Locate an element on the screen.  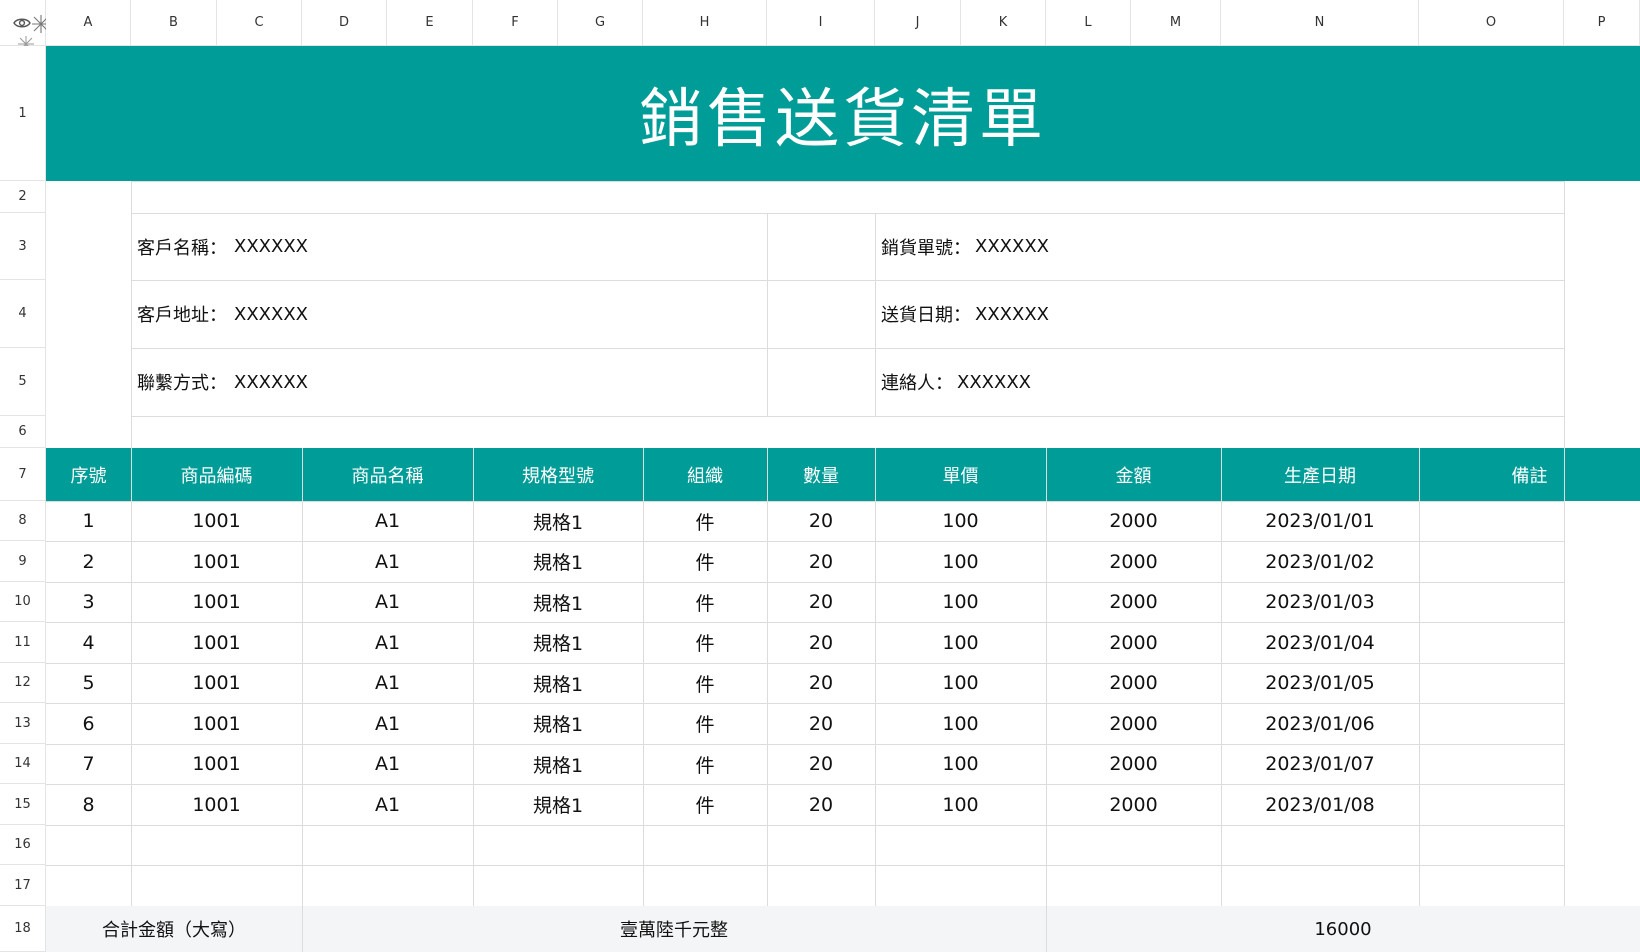
table-cell-production-date: 2023/01/06 is located at coordinates (1320, 723).